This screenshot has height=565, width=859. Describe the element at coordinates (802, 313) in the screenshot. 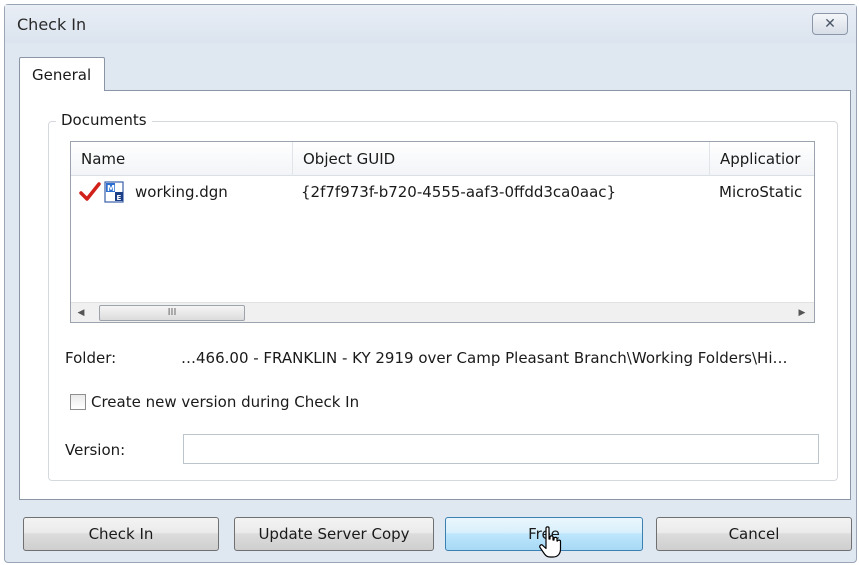

I see `scroll-right-icon: ▶` at that location.